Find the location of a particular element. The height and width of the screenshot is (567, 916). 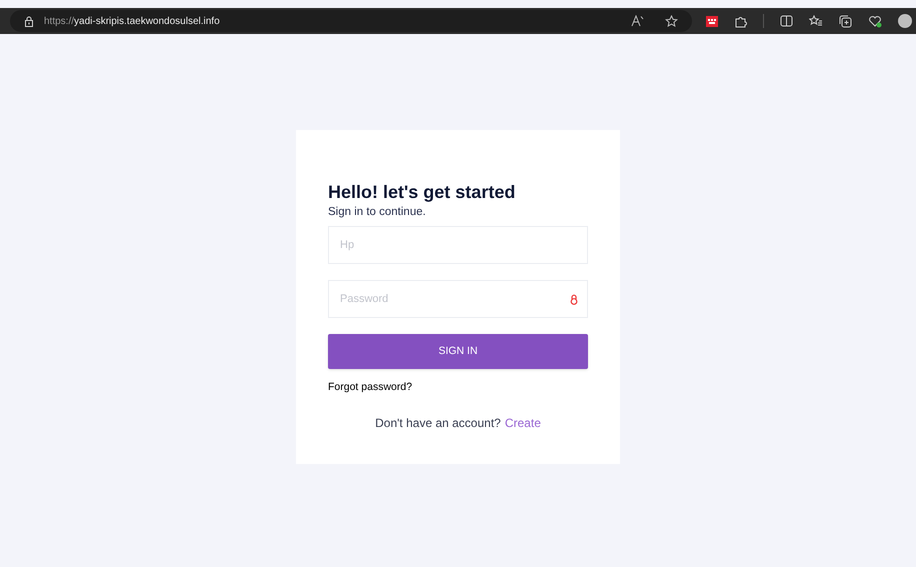

login-subtitle: Sign in to continue. is located at coordinates (377, 212).